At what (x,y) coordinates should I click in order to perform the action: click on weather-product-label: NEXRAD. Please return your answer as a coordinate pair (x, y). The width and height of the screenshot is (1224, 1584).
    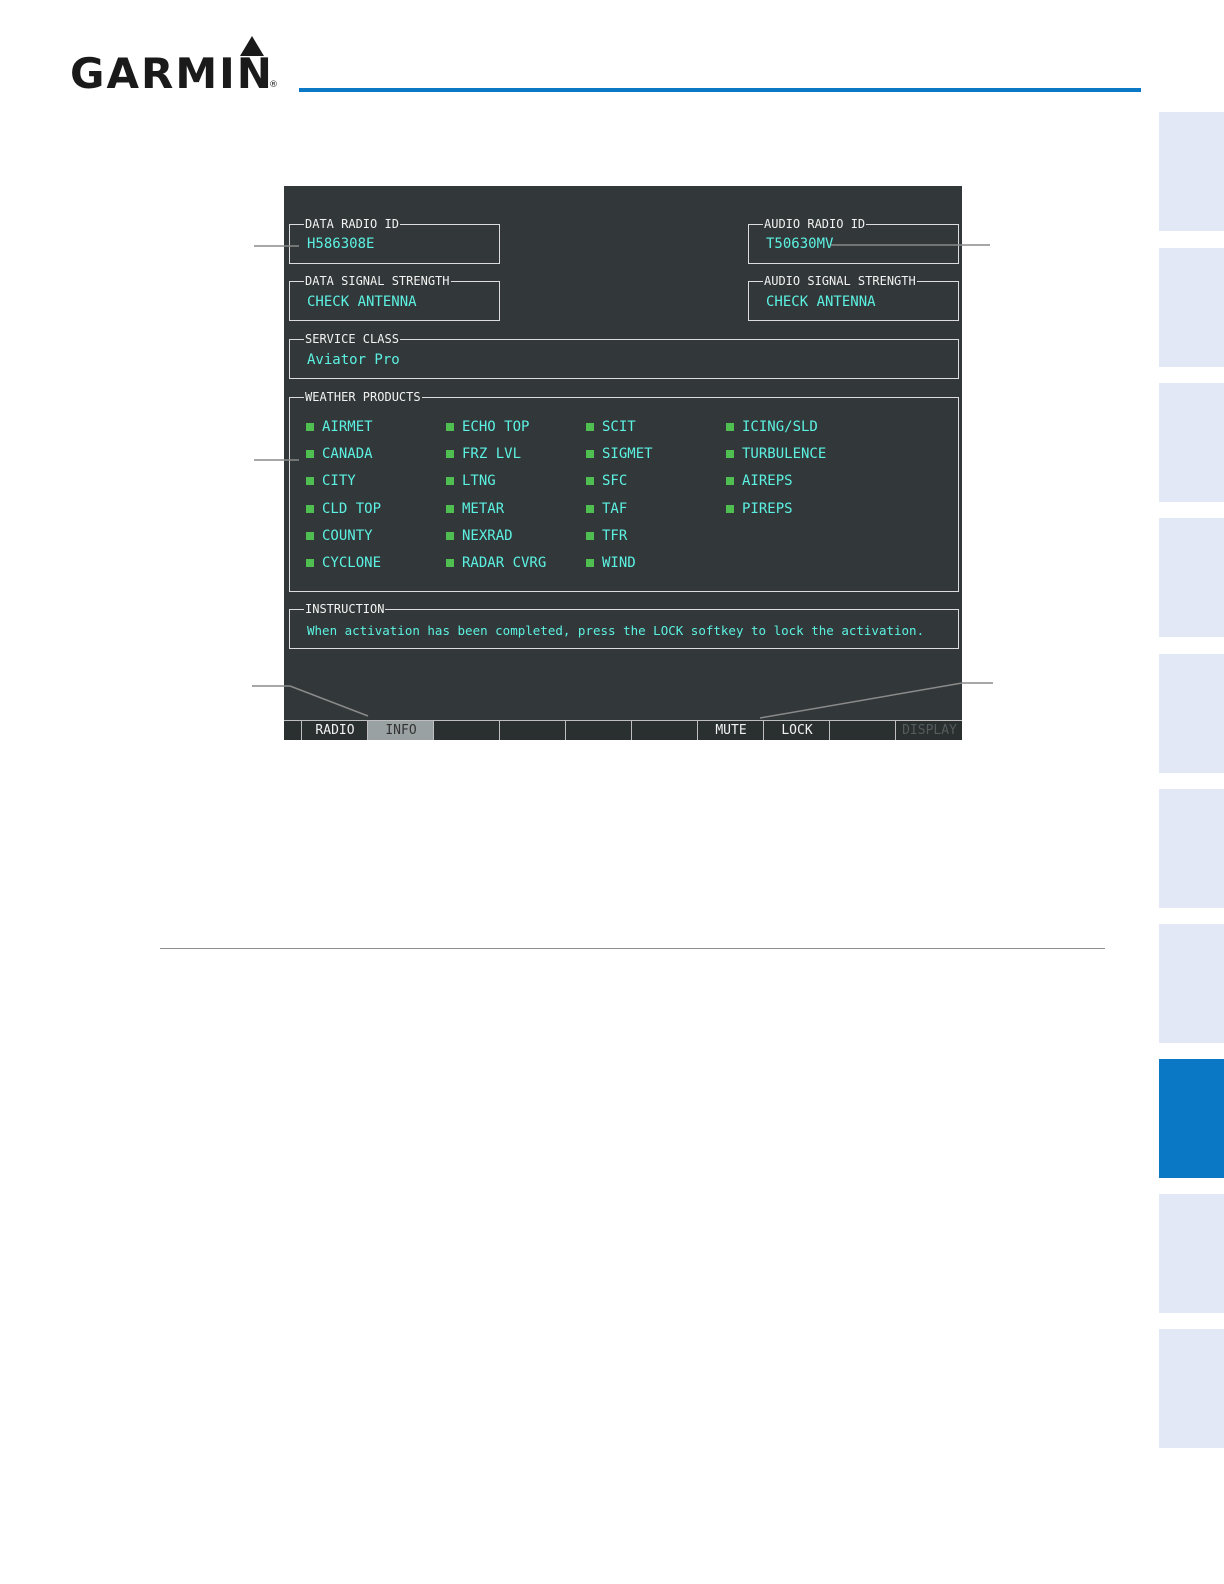
    Looking at the image, I should click on (487, 535).